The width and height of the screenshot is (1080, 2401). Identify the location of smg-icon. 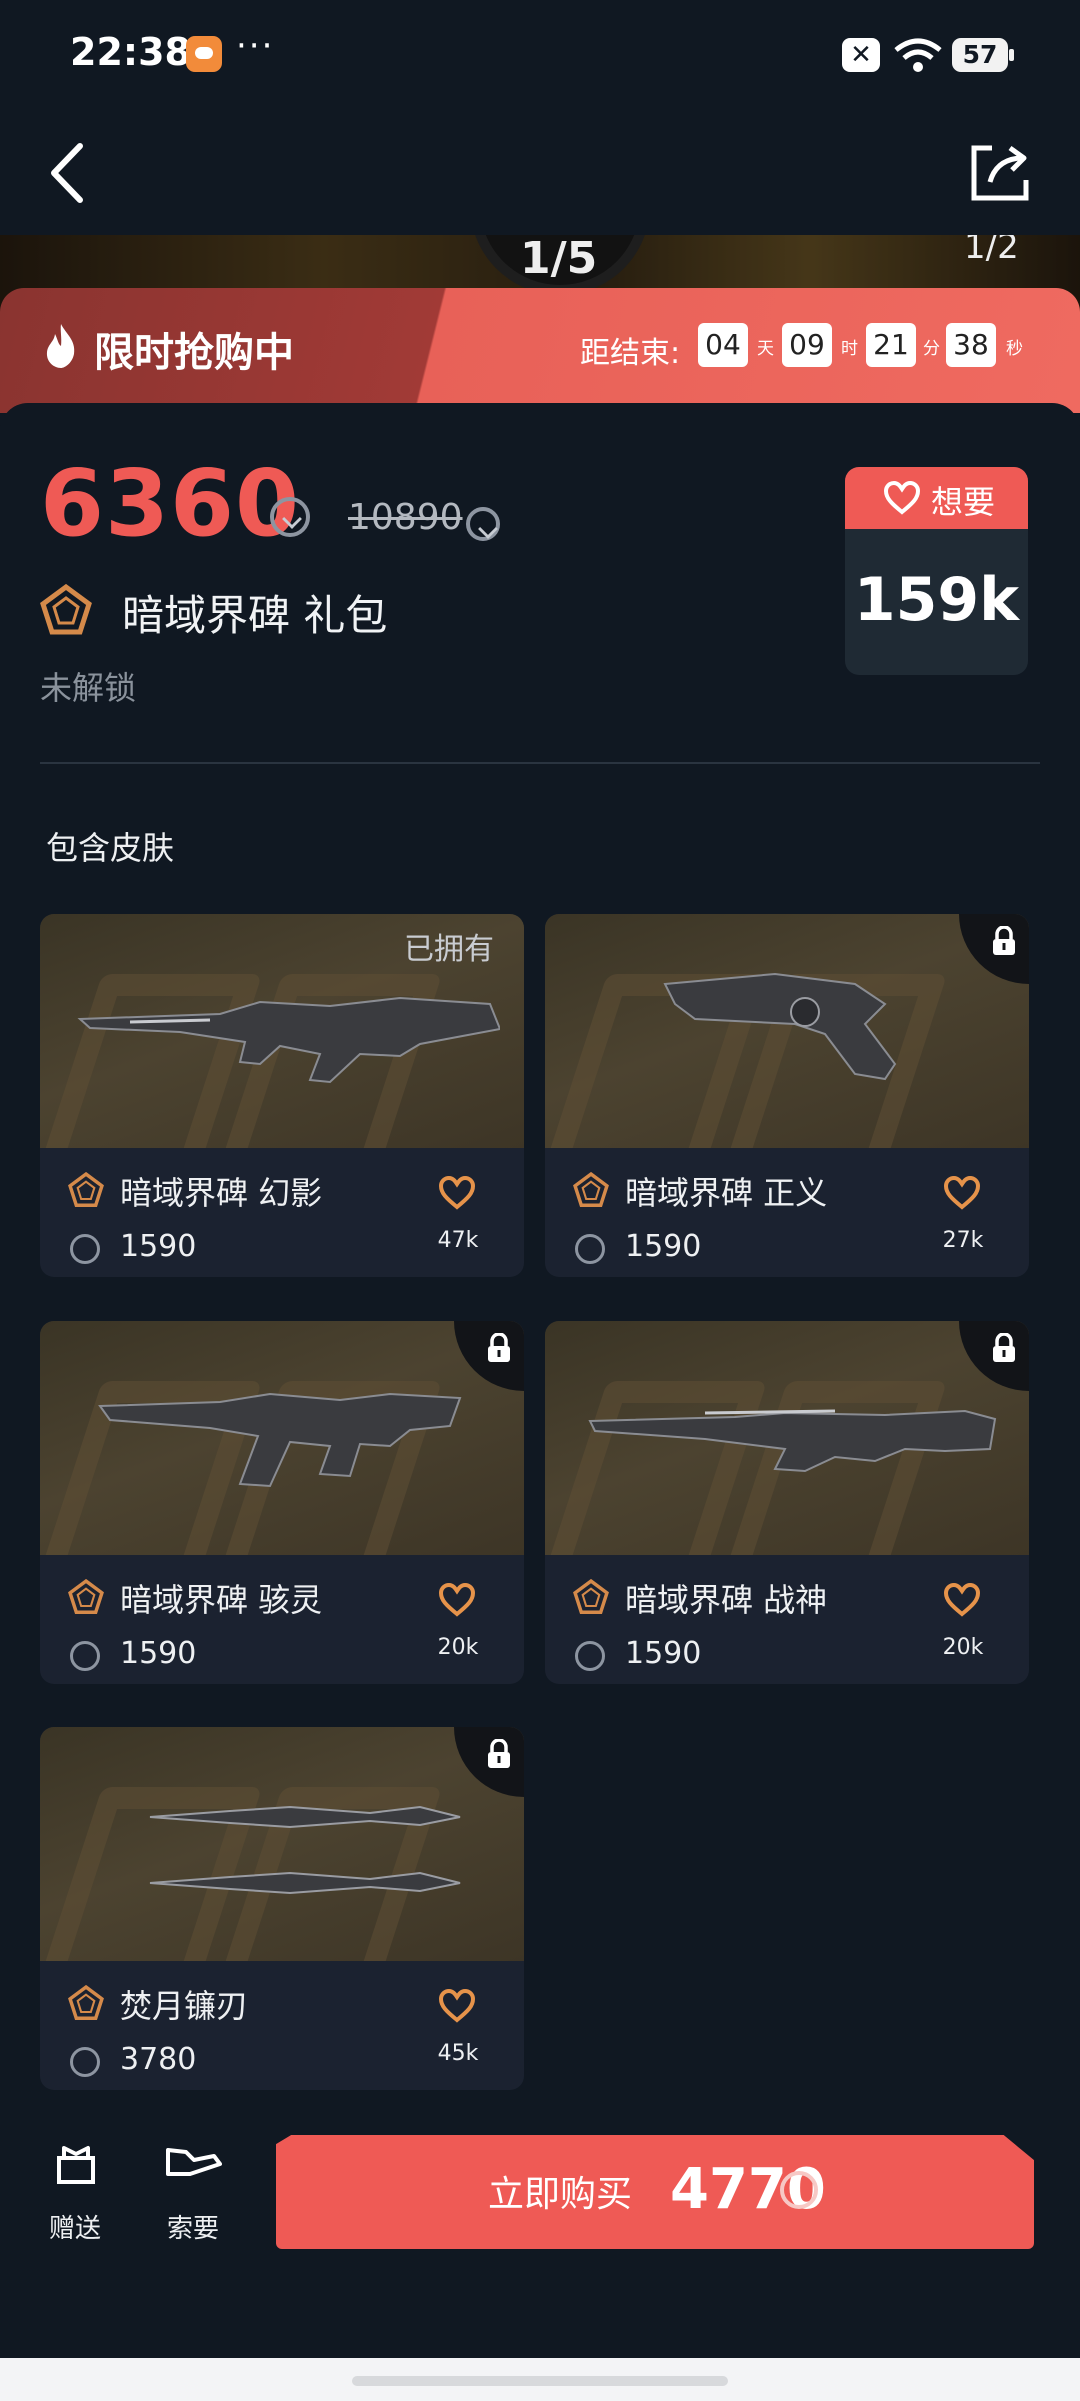
(280, 1440).